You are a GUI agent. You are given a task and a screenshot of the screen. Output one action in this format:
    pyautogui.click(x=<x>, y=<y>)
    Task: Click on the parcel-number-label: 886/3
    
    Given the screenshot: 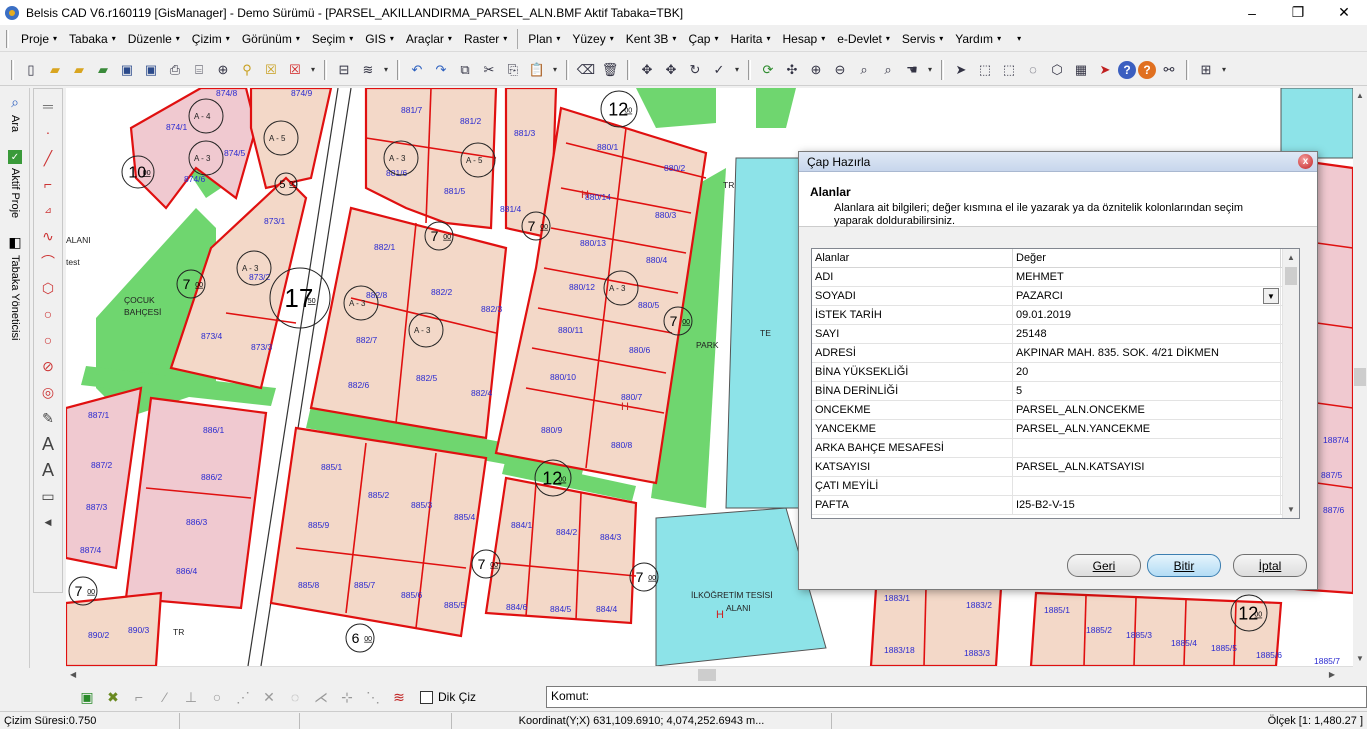 What is the action you would take?
    pyautogui.click(x=197, y=522)
    